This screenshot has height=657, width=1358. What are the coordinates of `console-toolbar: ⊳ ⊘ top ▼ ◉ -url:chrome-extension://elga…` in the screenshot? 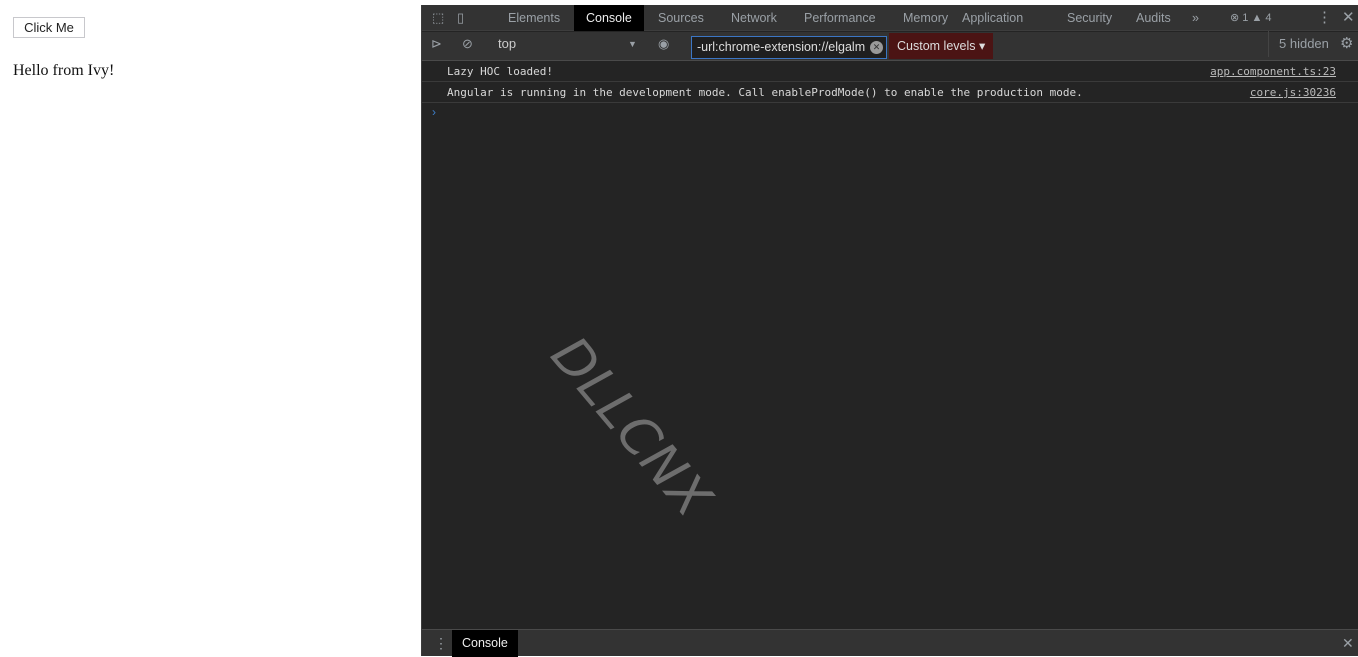 It's located at (890, 46).